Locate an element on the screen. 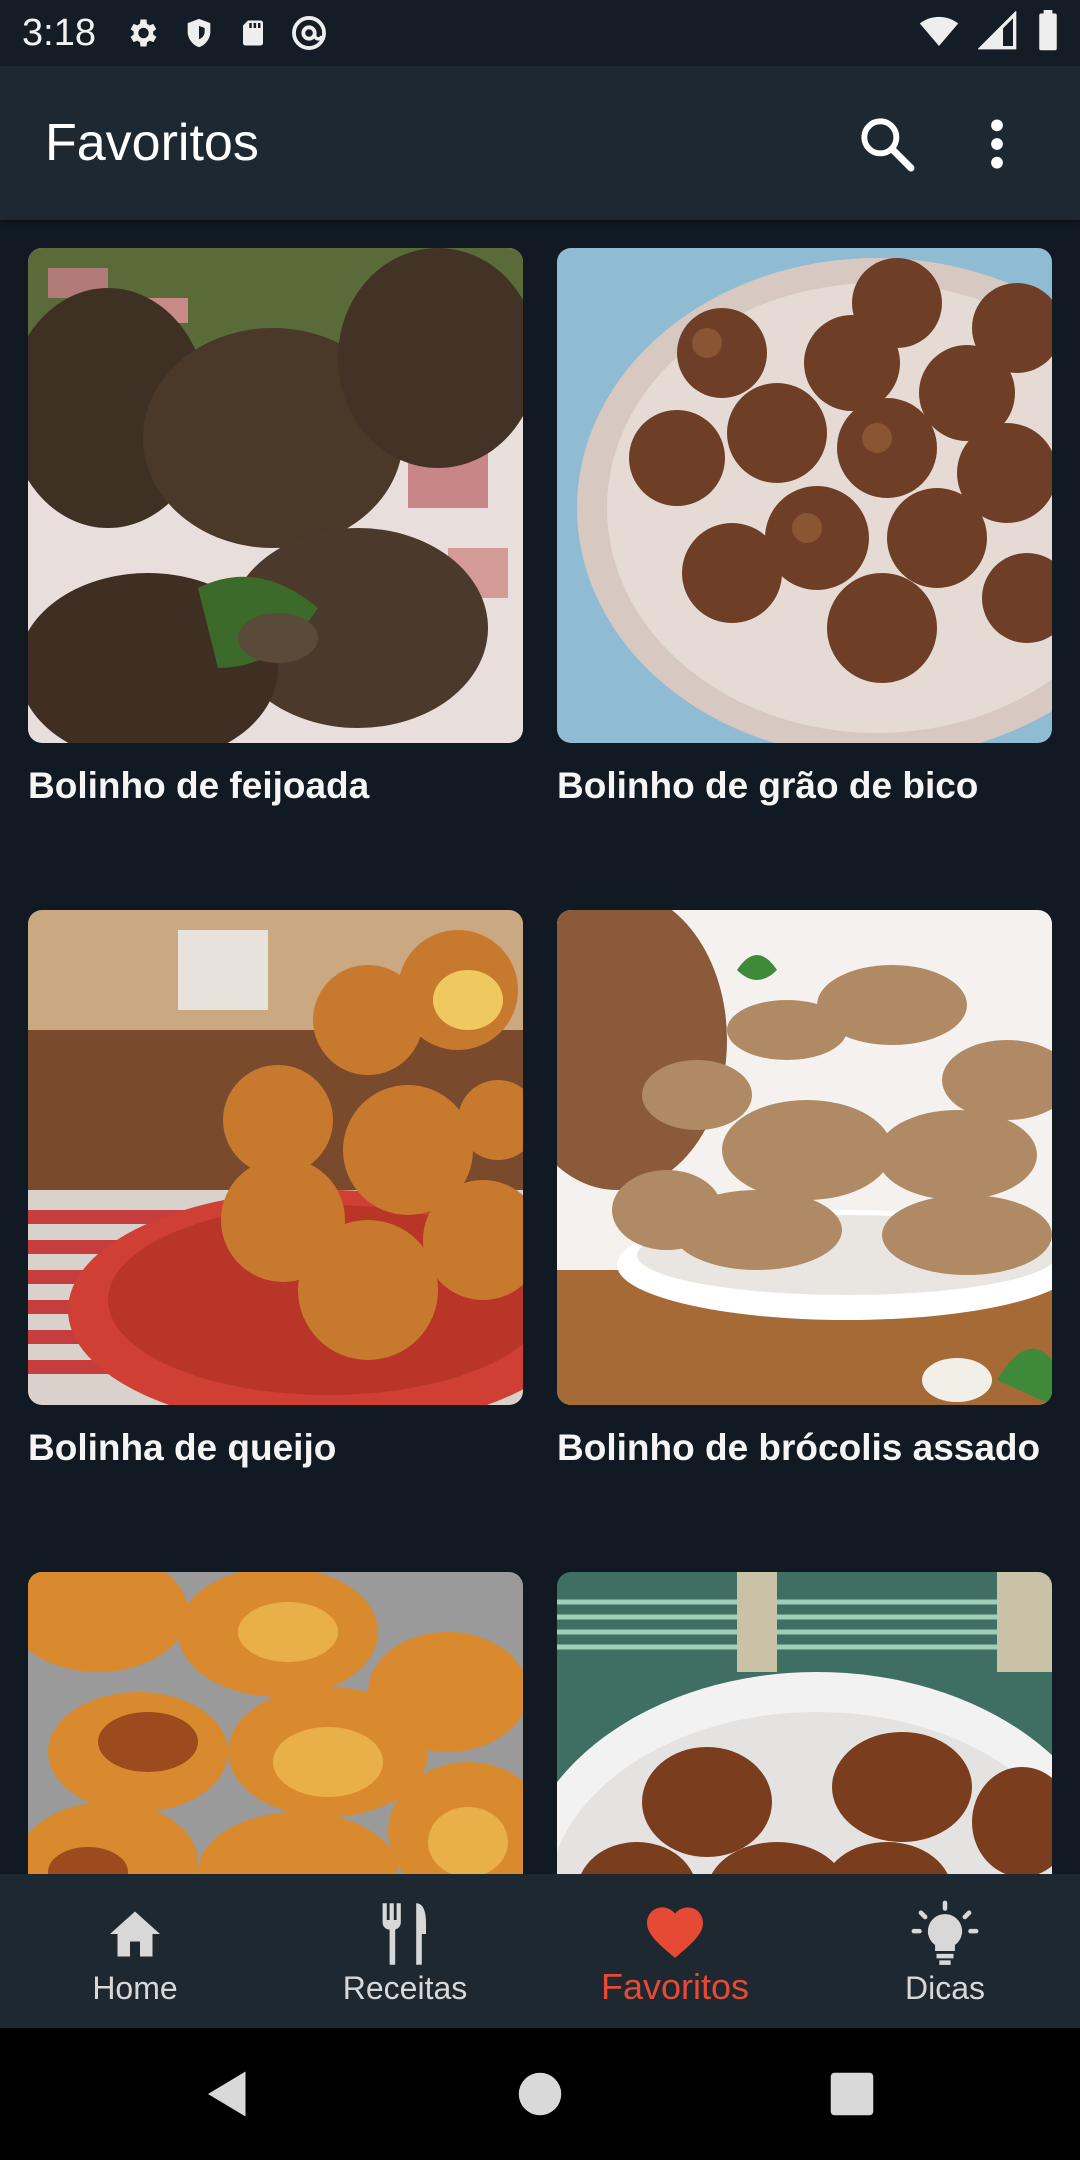 The height and width of the screenshot is (2160, 1080). home-circle-icon is located at coordinates (540, 2094).